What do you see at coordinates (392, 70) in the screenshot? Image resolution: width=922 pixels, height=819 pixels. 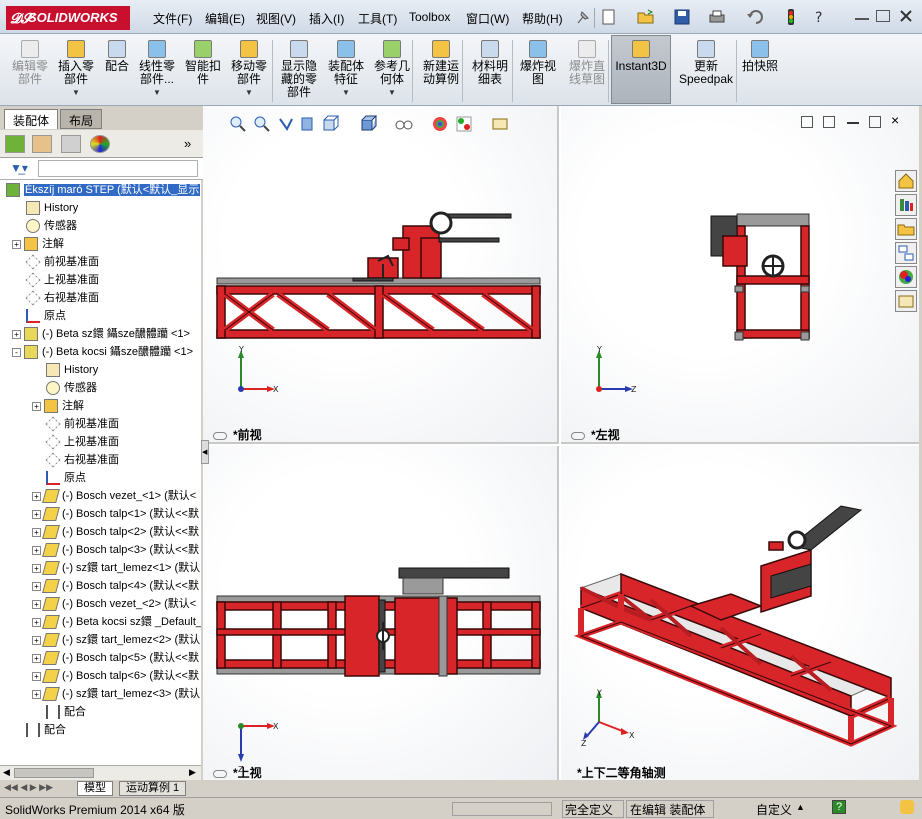 I see `ribbon-button-8: 参考几 何体 ▼` at bounding box center [392, 70].